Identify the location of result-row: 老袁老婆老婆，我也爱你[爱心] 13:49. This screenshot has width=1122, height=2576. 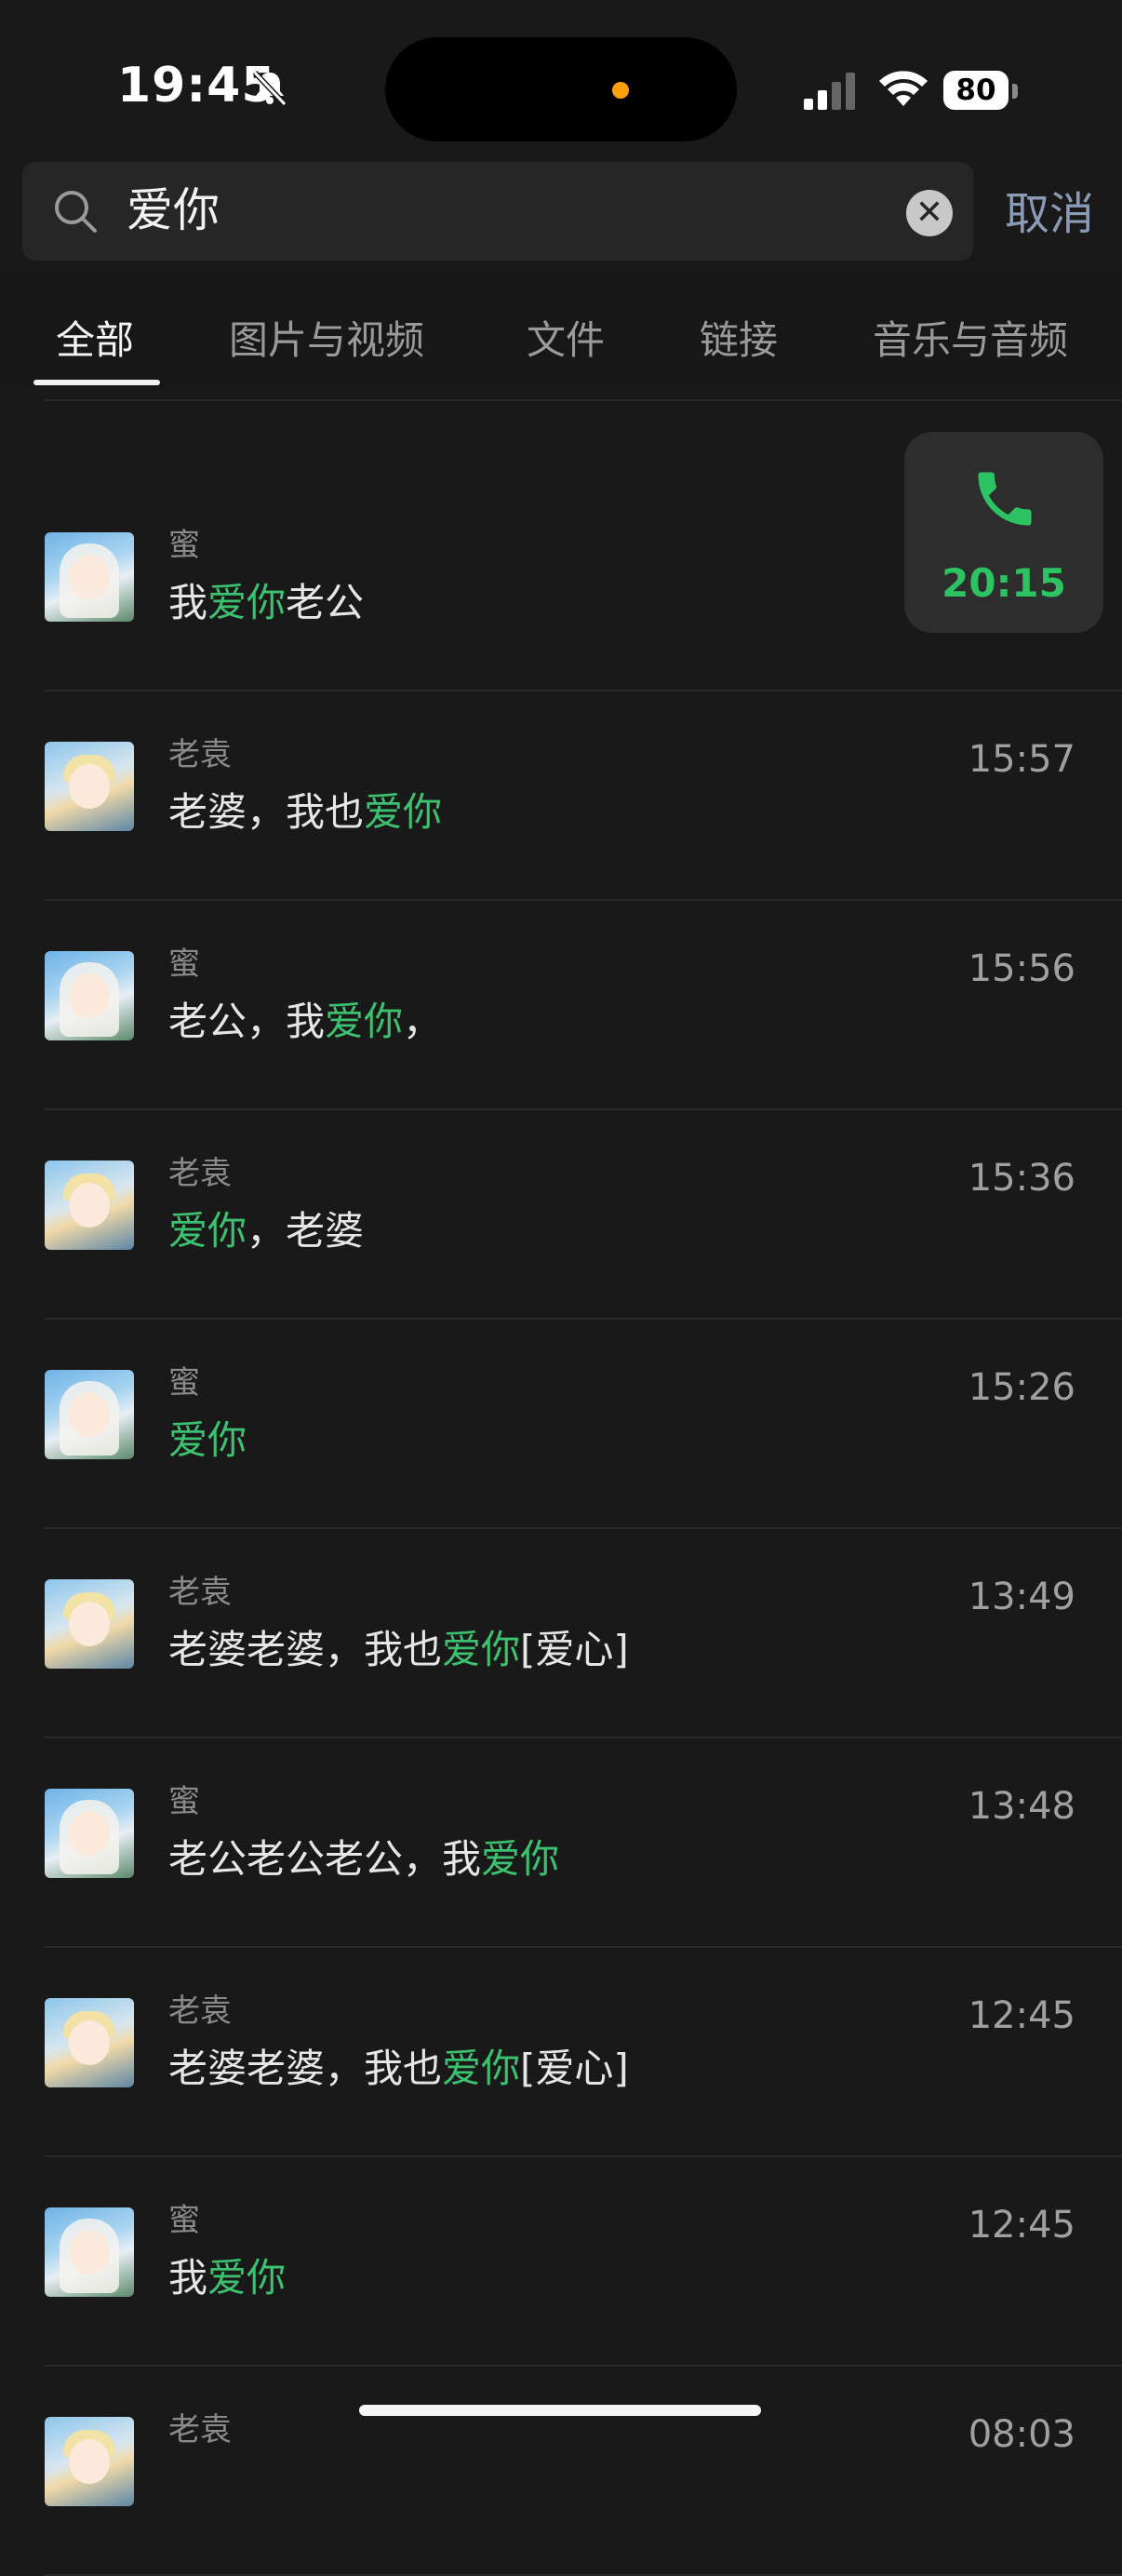
(561, 1633).